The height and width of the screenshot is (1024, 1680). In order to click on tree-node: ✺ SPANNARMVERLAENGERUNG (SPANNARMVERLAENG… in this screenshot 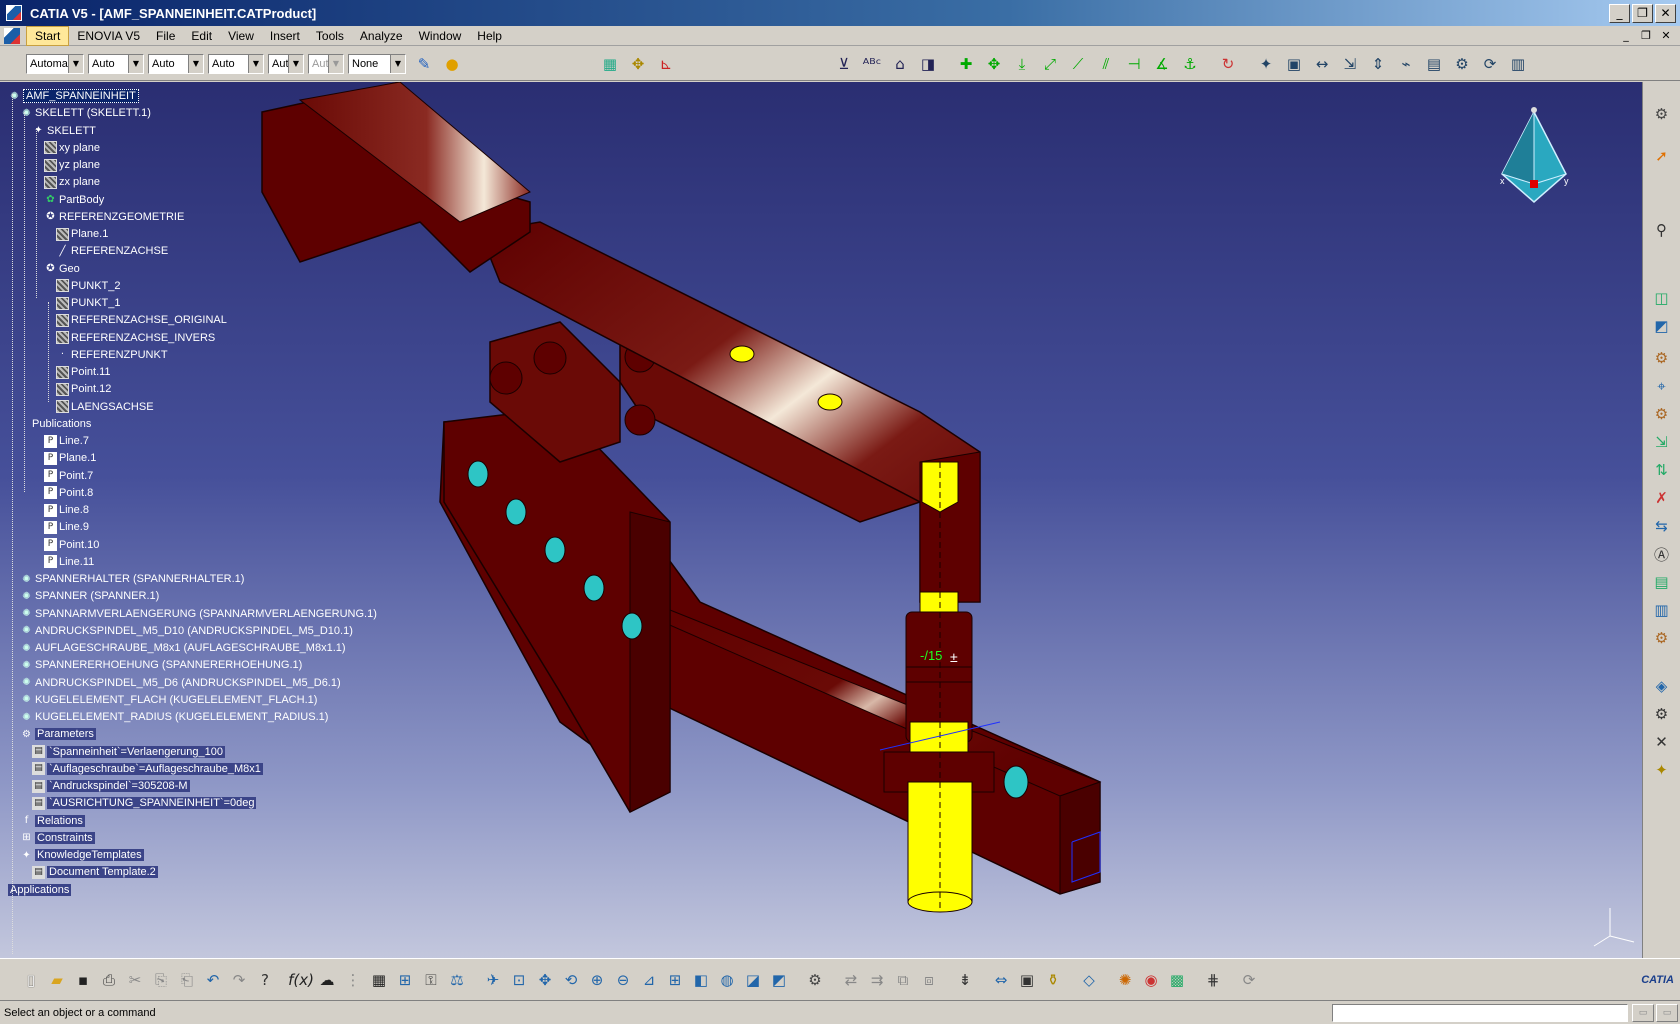, I will do `click(198, 614)`.